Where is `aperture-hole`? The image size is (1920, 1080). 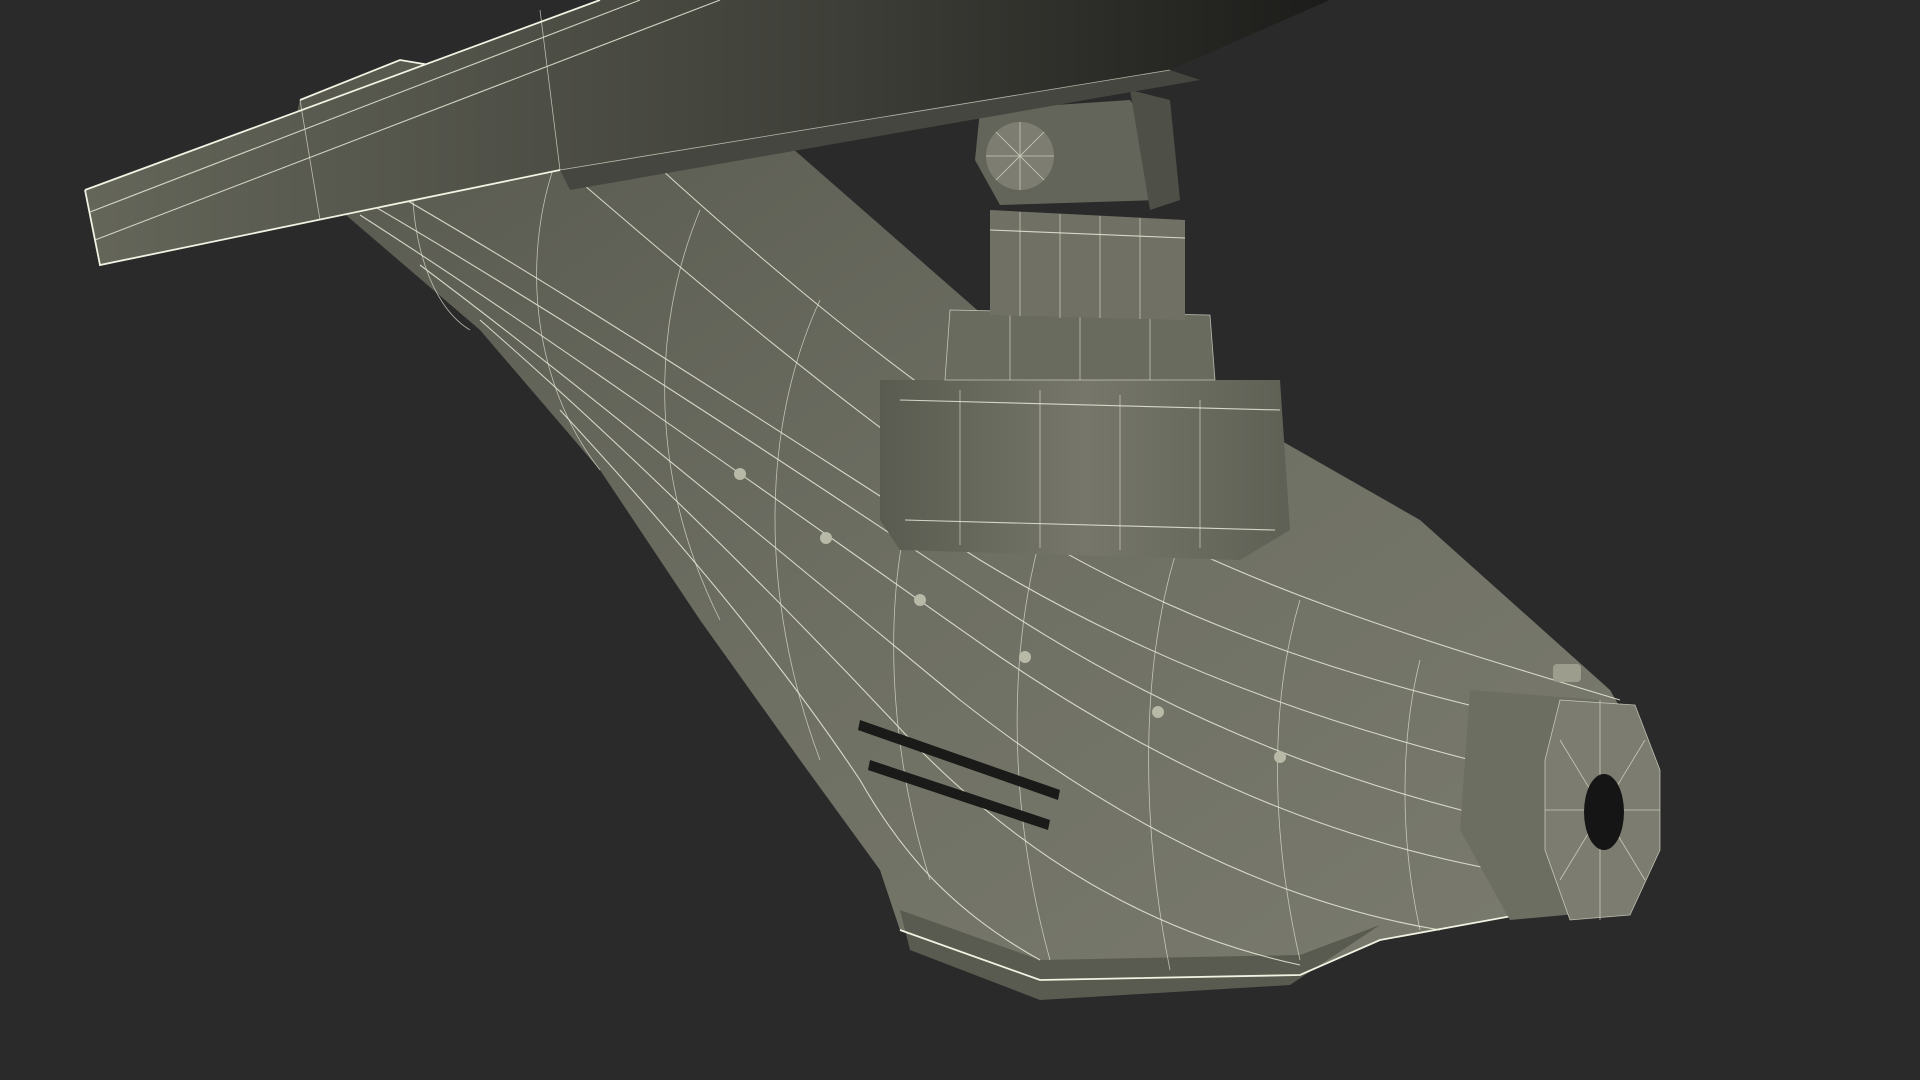 aperture-hole is located at coordinates (1604, 812).